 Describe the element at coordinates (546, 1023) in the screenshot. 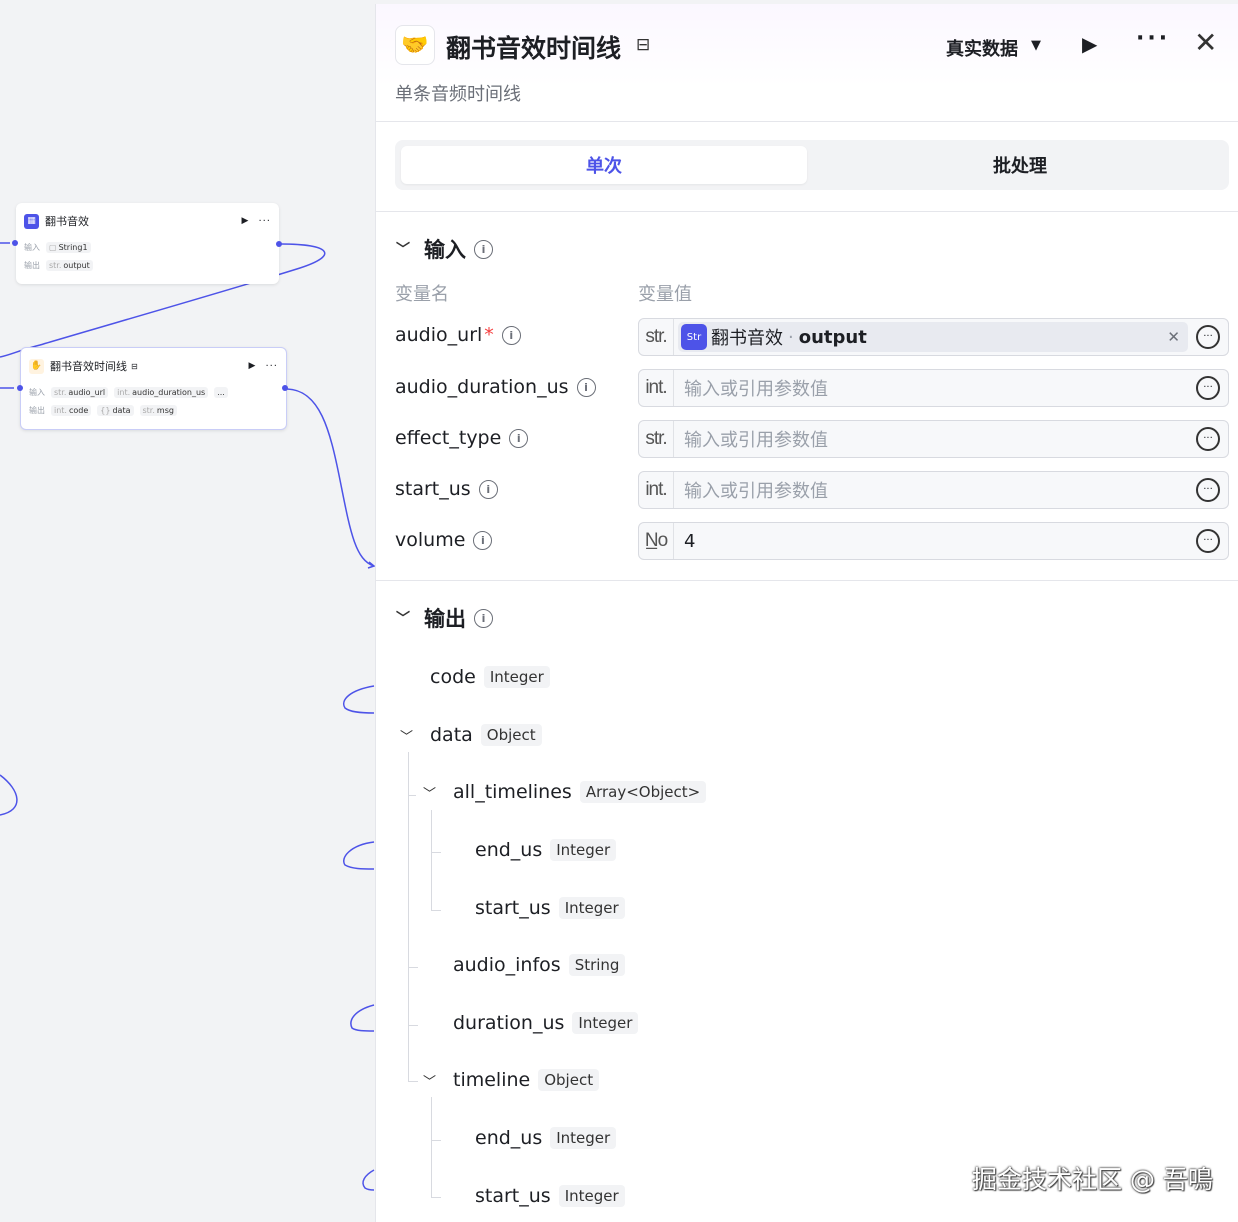

I see `output-item-duration-us: duration_us Integer` at that location.